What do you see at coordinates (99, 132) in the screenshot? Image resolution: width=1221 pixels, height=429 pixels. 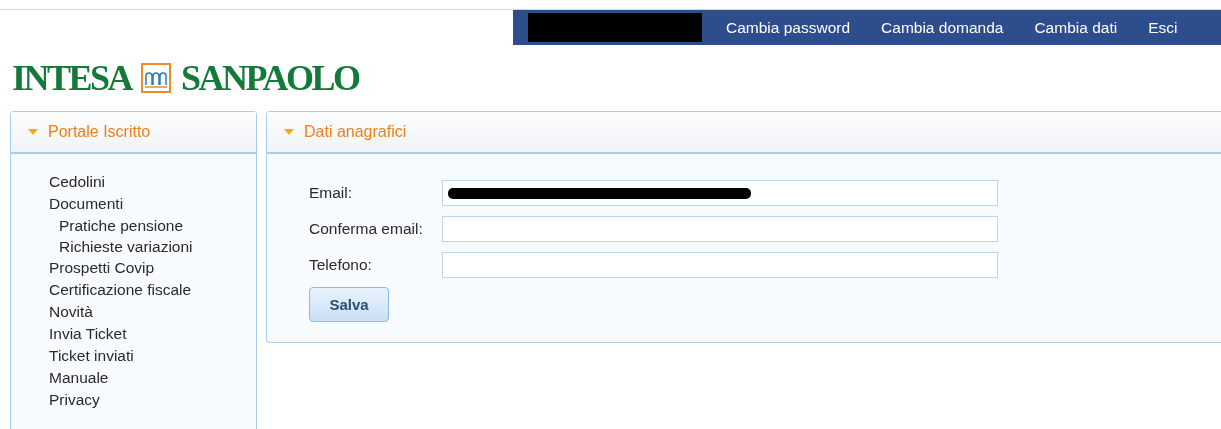 I see `panel-title: Portale Iscritto` at bounding box center [99, 132].